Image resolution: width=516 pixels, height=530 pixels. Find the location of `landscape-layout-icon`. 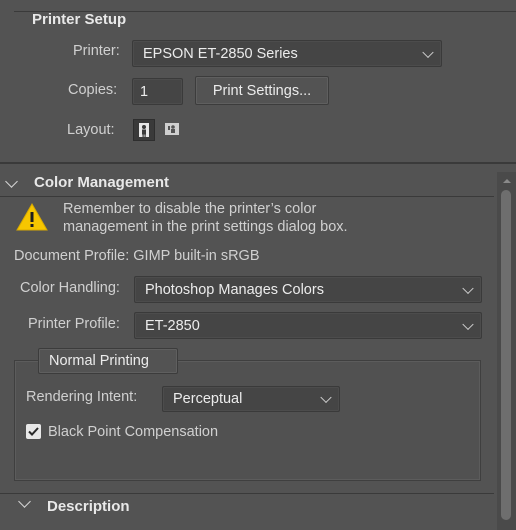

landscape-layout-icon is located at coordinates (172, 129).